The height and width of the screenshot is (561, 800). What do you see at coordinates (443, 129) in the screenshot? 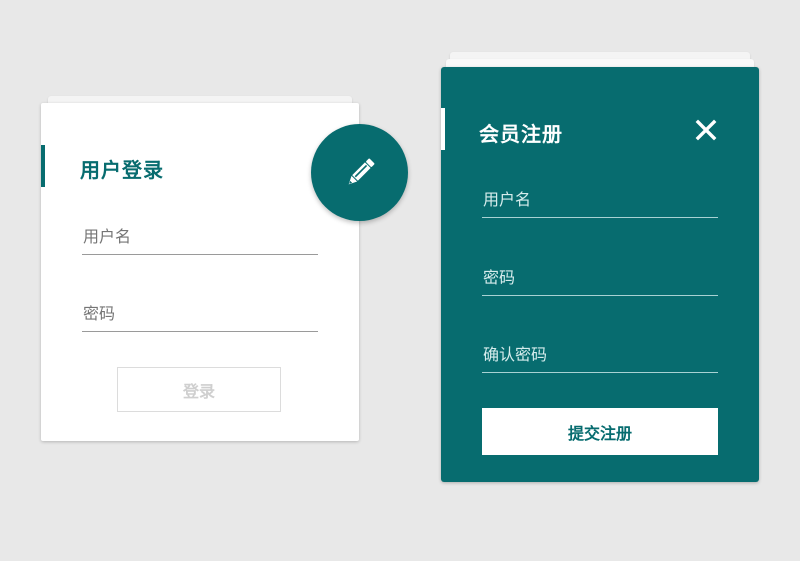
I see `register-title-accent-bar` at bounding box center [443, 129].